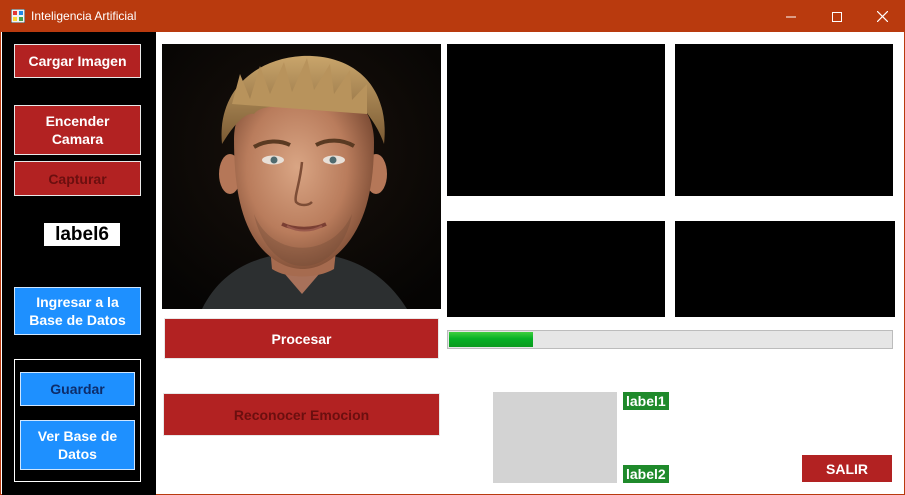 This screenshot has width=905, height=495. Describe the element at coordinates (77, 389) in the screenshot. I see `guardar-button: Guardar` at that location.